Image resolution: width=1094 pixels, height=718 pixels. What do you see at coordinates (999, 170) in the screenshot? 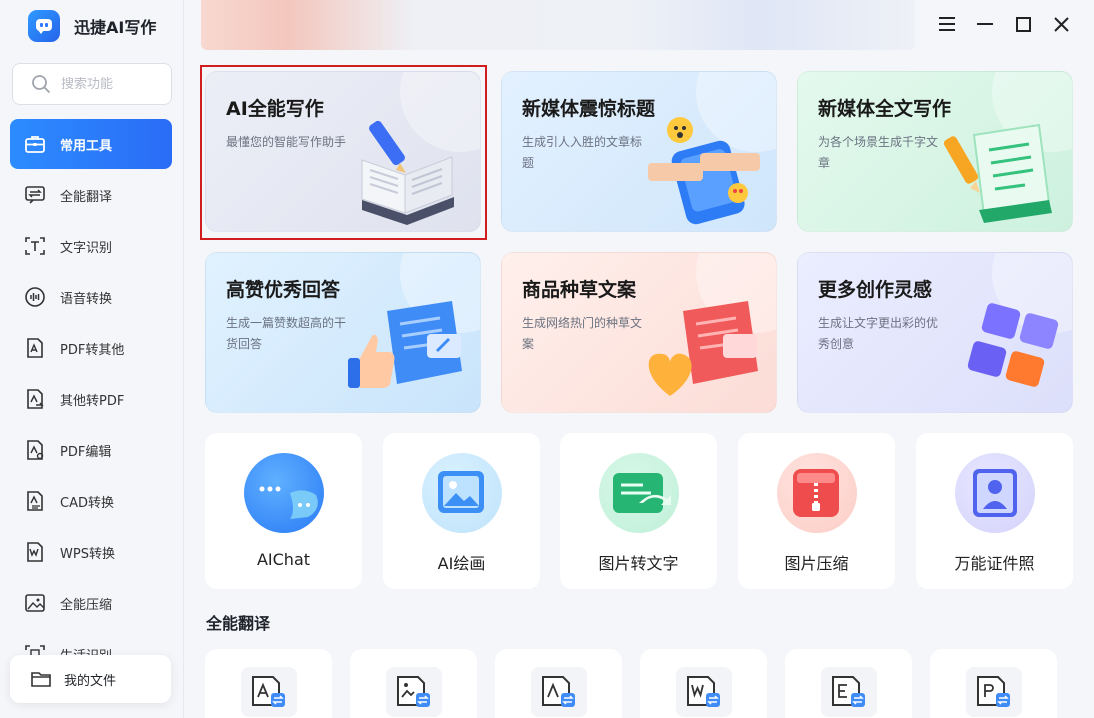
I see `document-pen-icon` at bounding box center [999, 170].